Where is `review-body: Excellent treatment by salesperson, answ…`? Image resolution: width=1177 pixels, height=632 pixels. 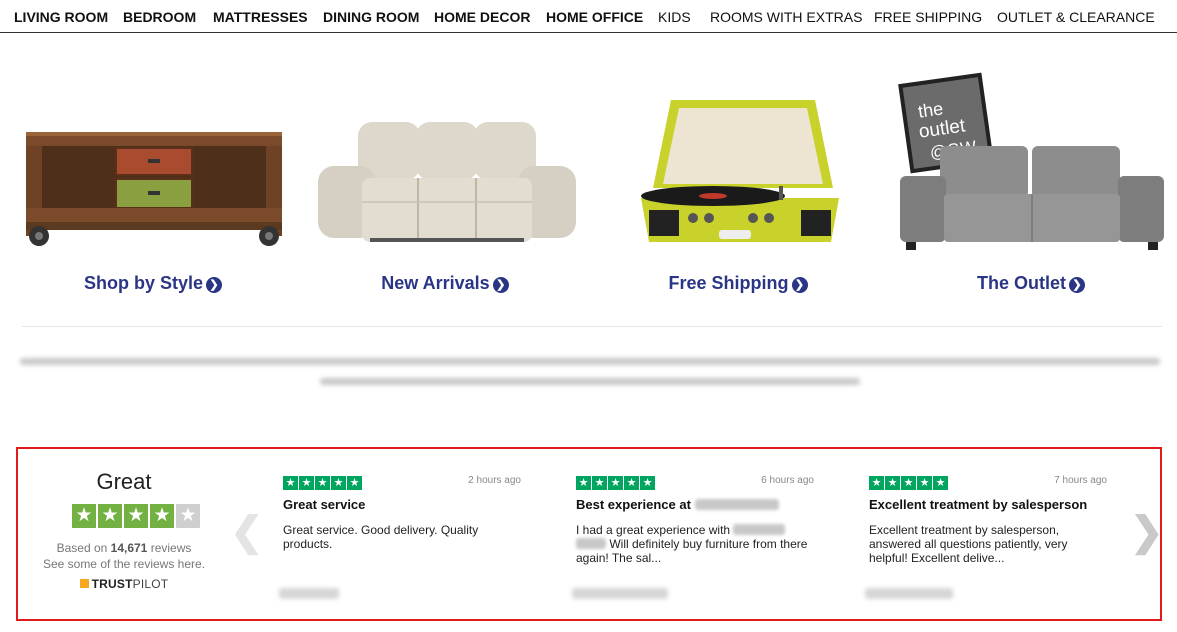
review-body: Excellent treatment by salesperson, answ… is located at coordinates (968, 544).